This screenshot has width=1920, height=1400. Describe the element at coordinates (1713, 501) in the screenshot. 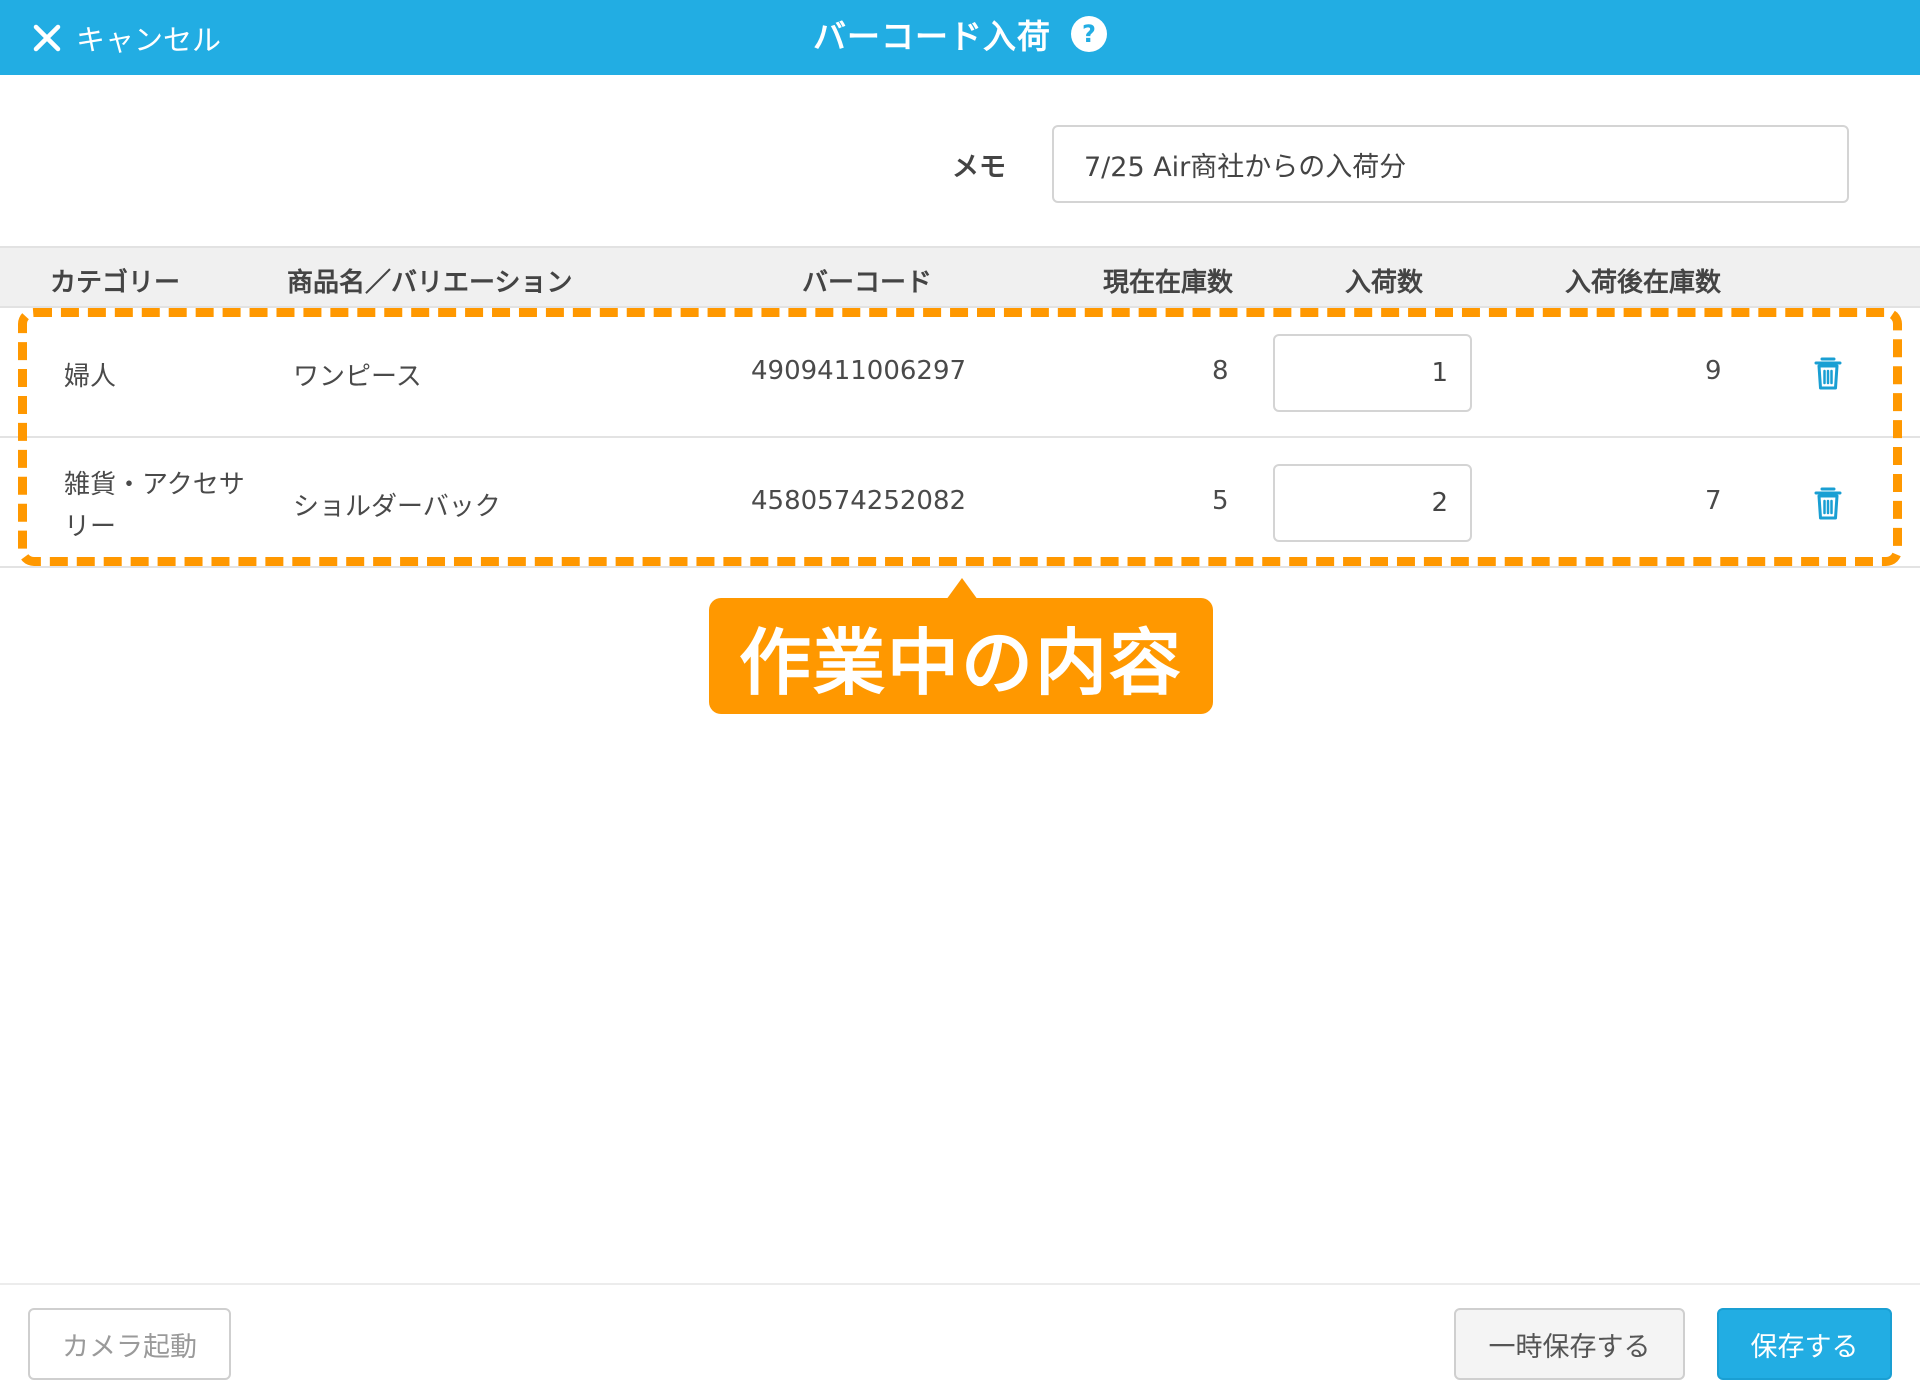

I see `after-stock-cell: 7` at that location.